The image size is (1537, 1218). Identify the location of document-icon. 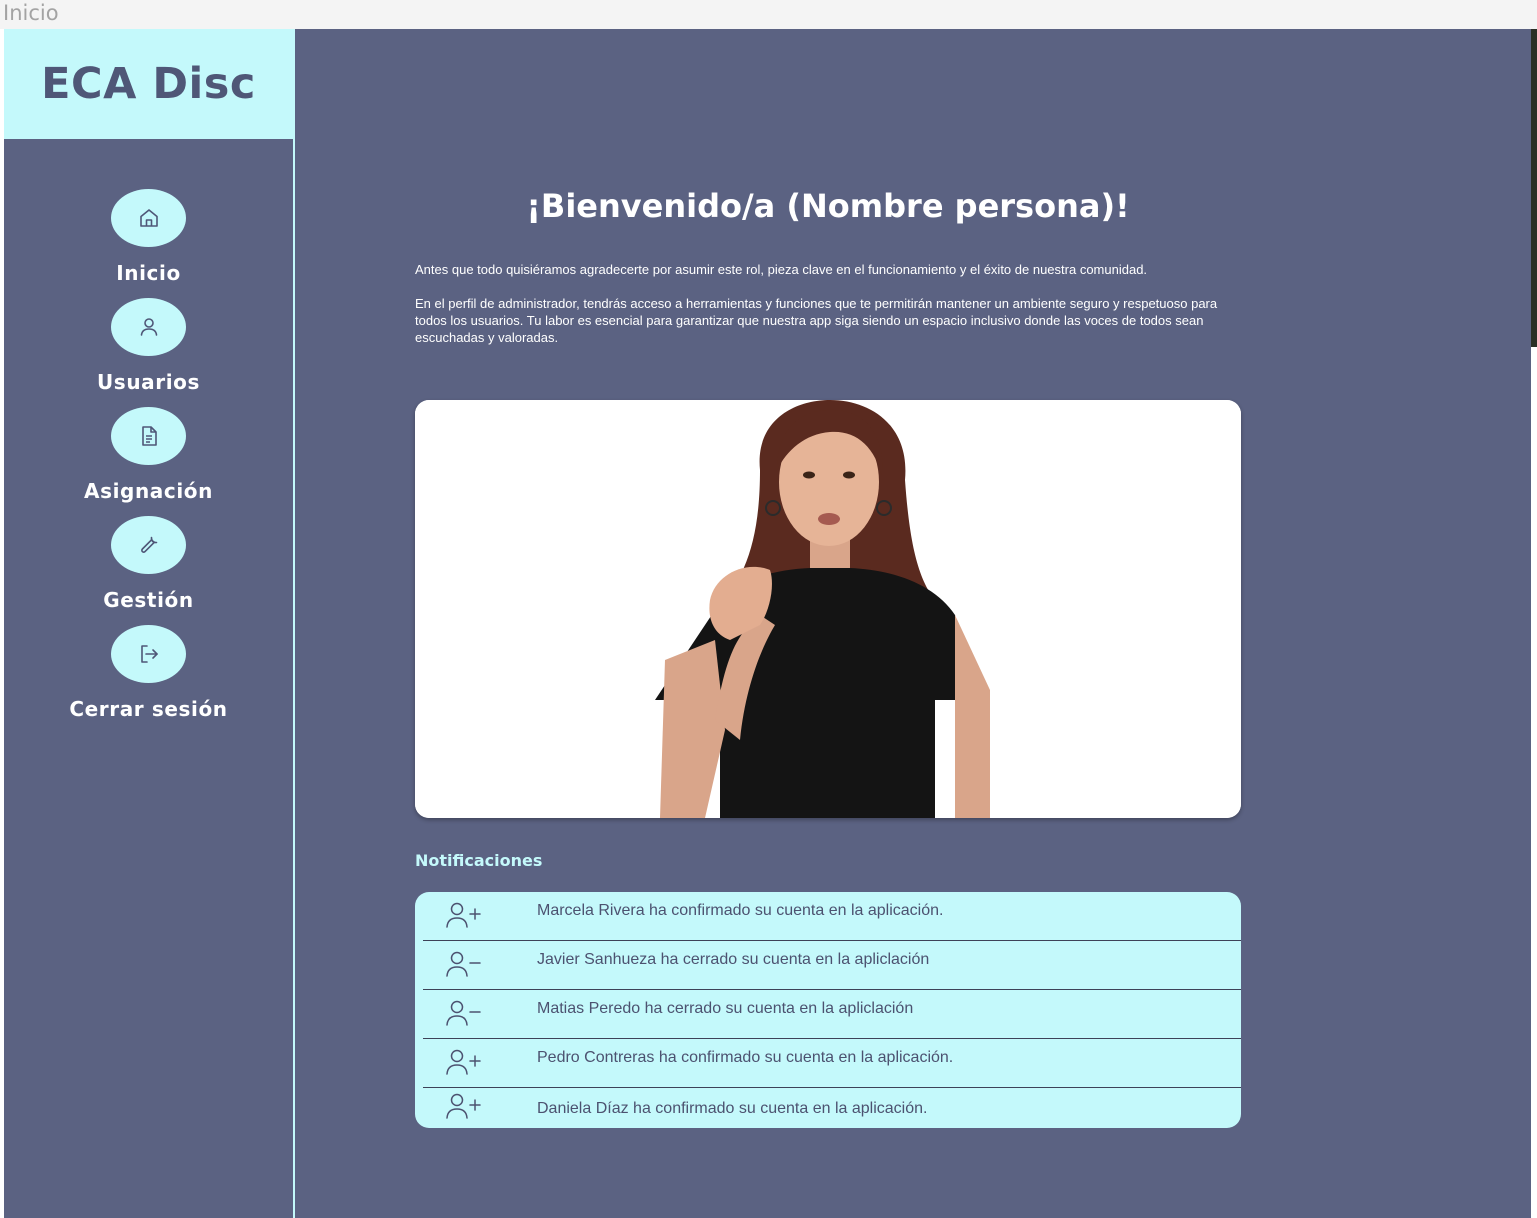
(149, 436).